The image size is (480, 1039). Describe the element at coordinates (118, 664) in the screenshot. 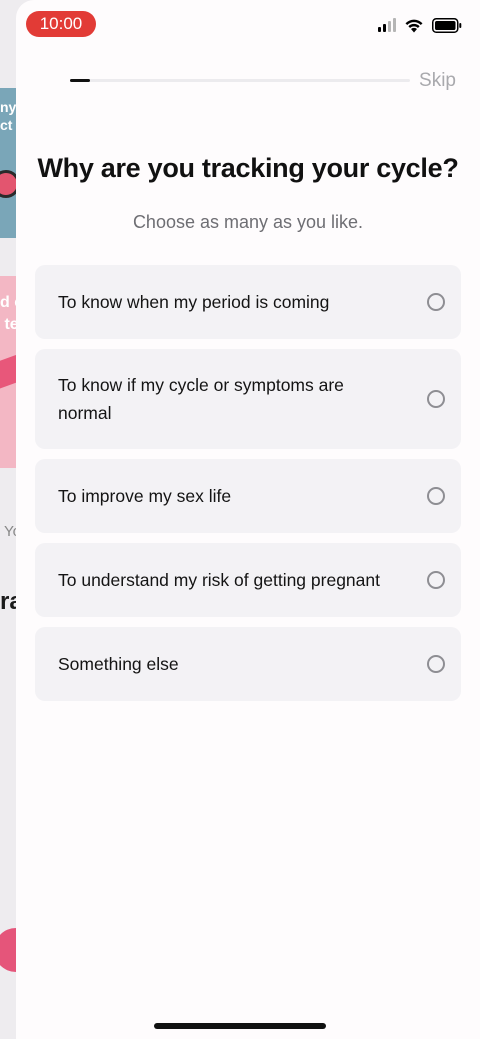

I see `option-label: Something else` at that location.